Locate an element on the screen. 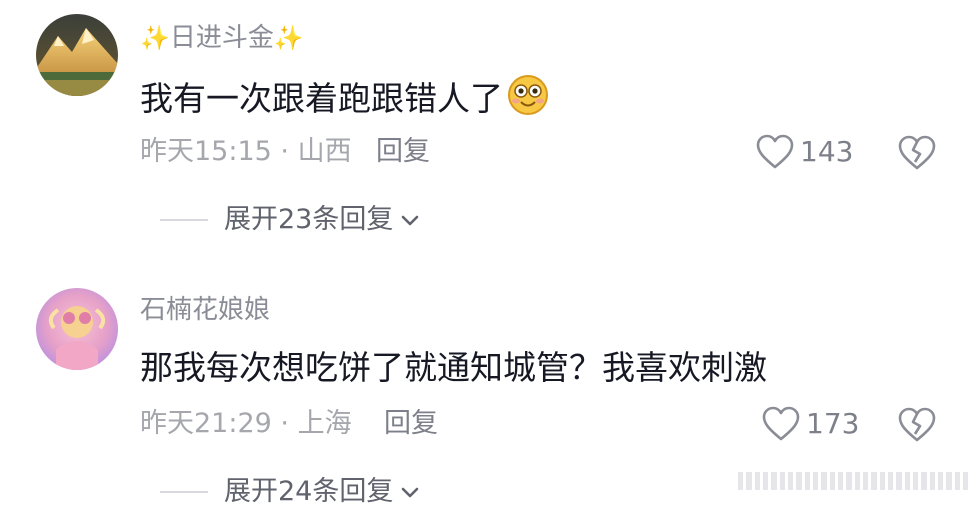  like-button: 143 is located at coordinates (804, 152).